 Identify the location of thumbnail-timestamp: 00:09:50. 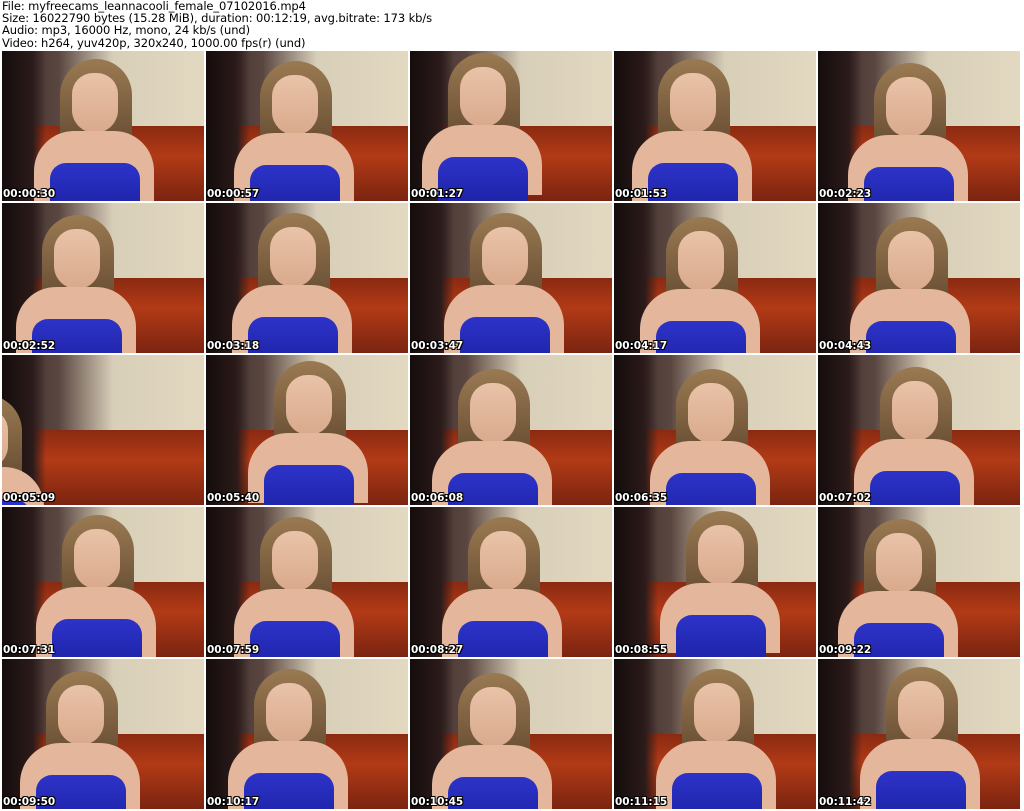
(29, 802).